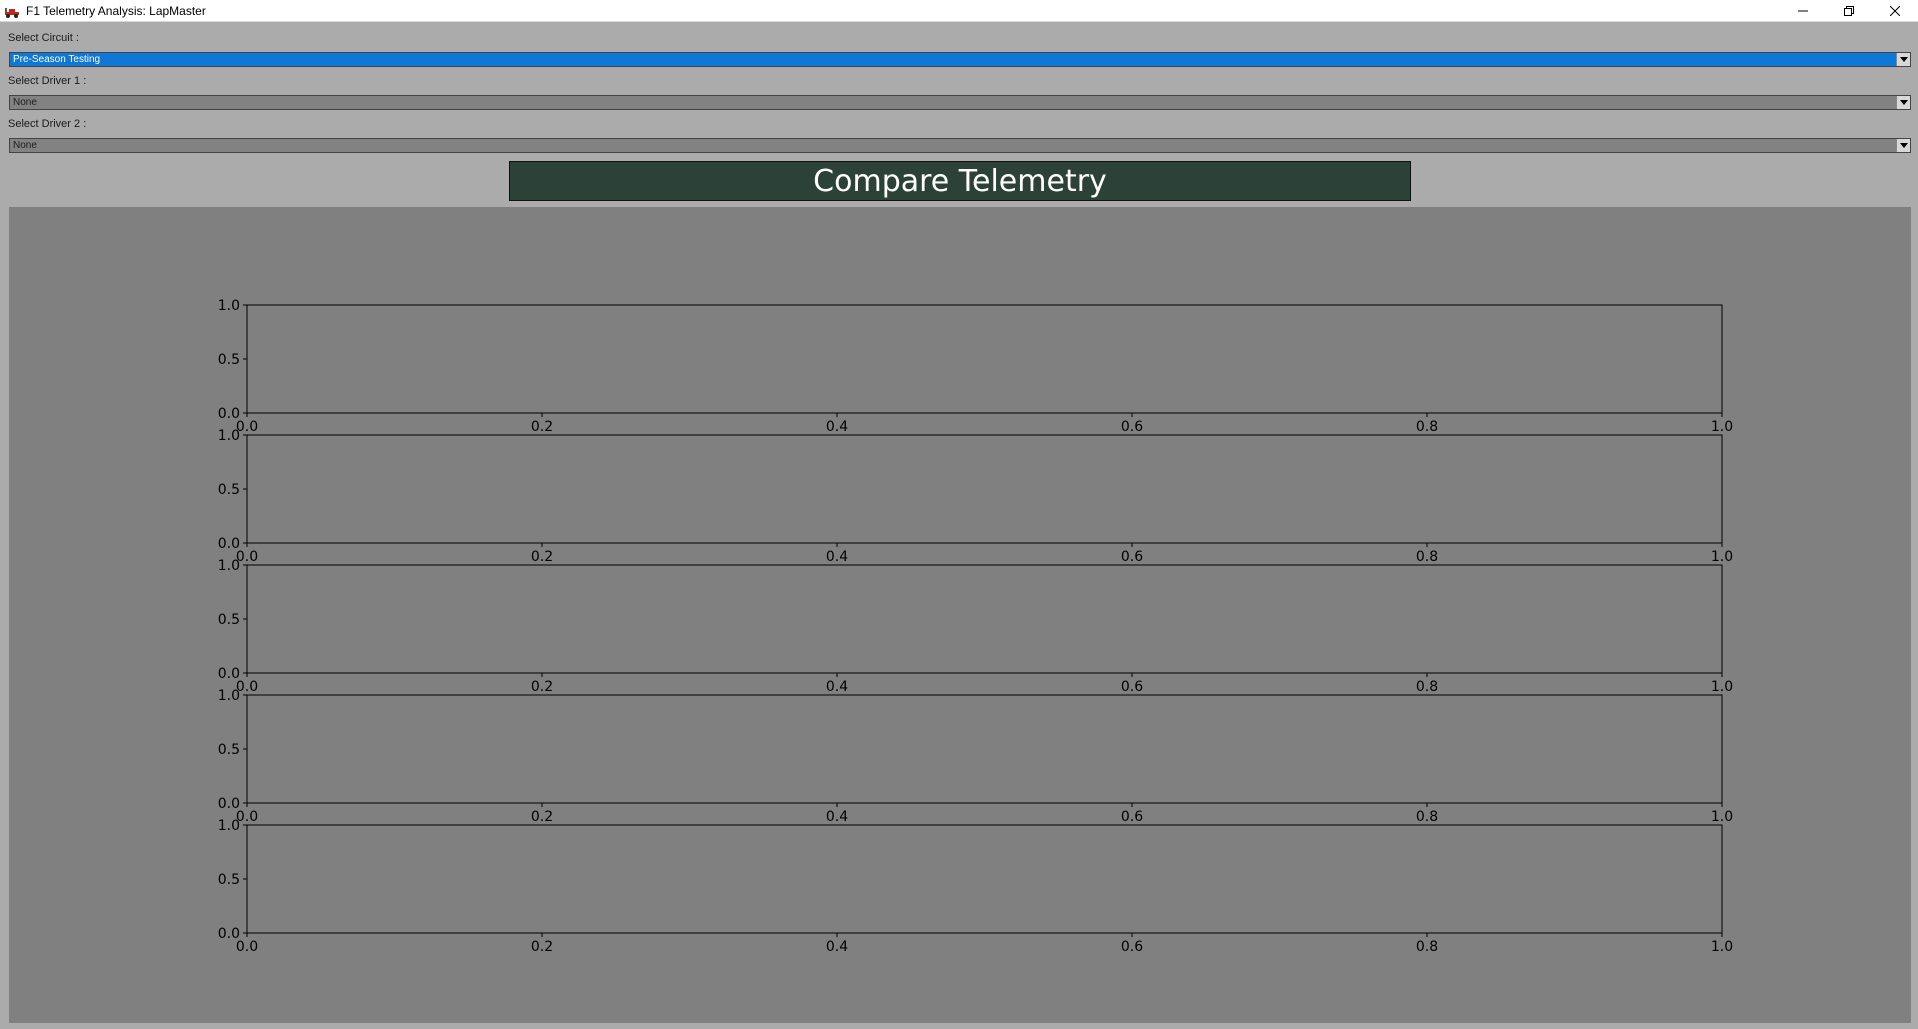 The width and height of the screenshot is (1918, 1029). I want to click on close-icon, so click(1895, 11).